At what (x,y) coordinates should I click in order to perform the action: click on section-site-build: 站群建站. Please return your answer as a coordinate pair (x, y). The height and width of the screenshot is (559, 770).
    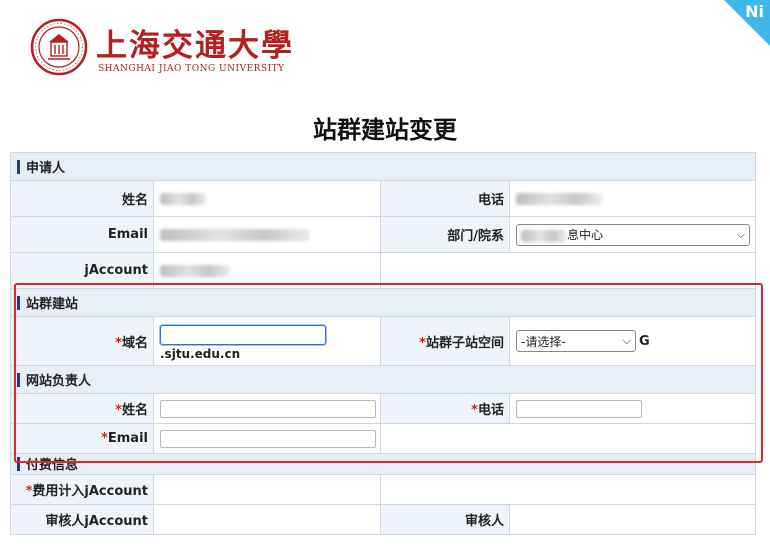
    Looking at the image, I should click on (383, 302).